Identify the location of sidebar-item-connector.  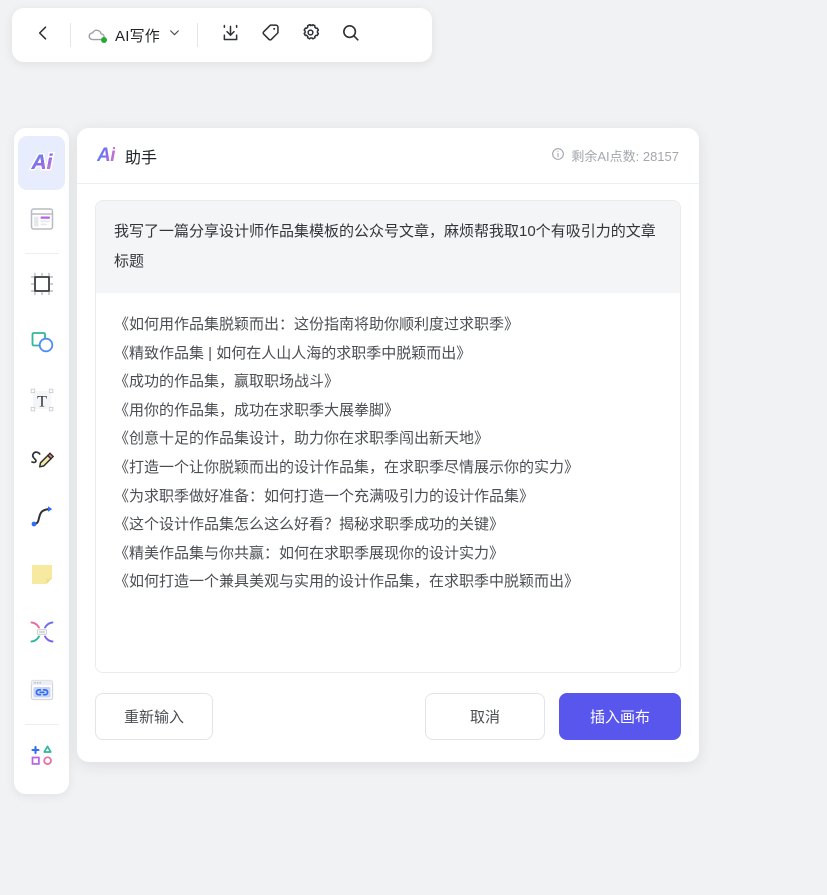
(41, 634).